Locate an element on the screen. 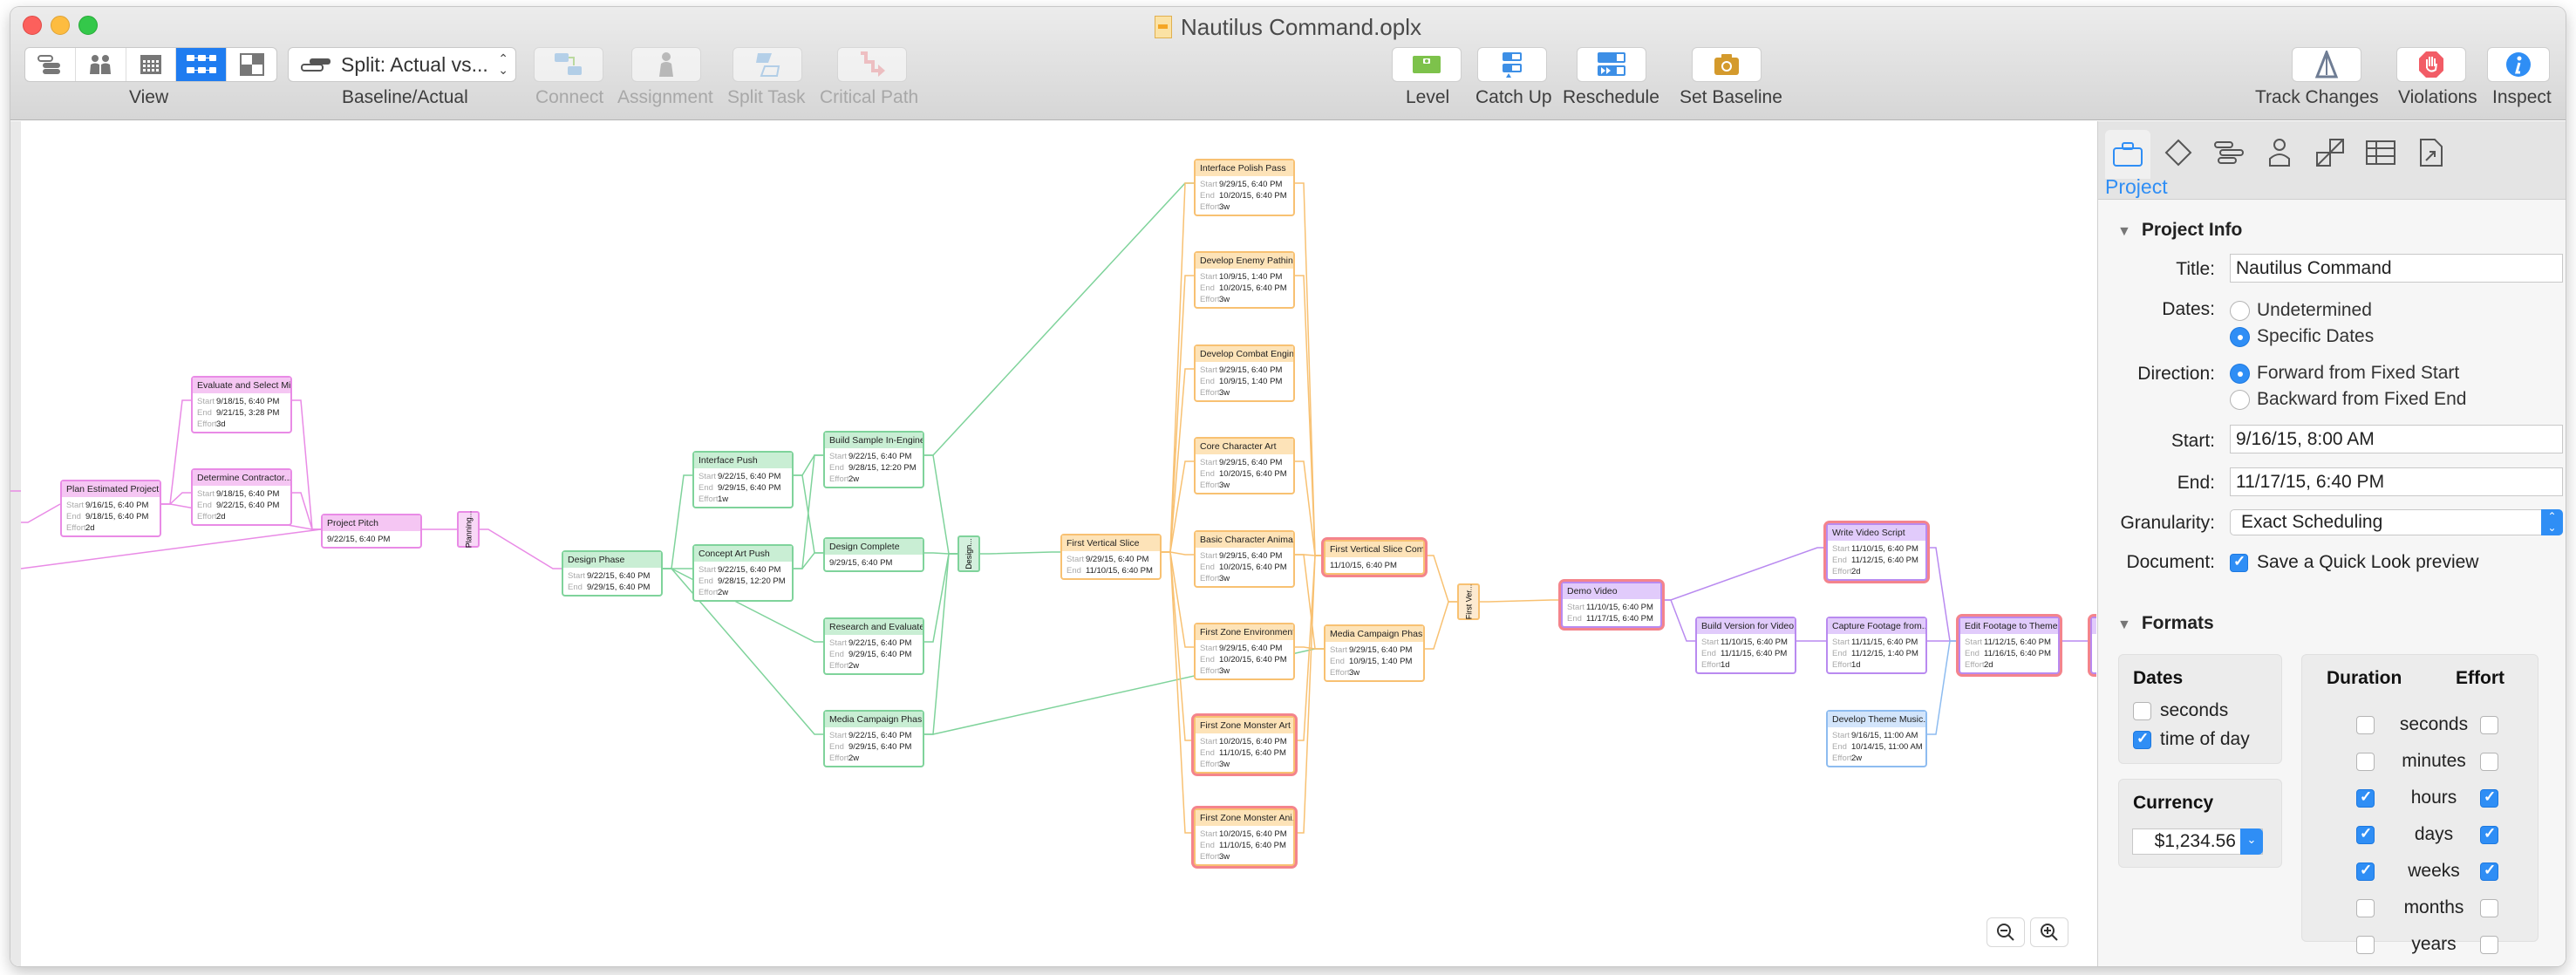  end-date-field: 11/17/15, 6:40 PM is located at coordinates (2397, 481).